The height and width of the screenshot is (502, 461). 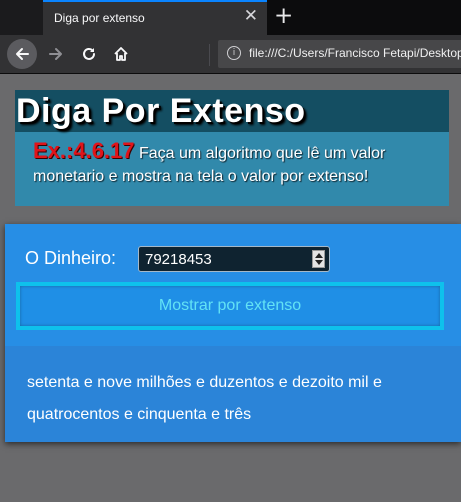 I want to click on arrow-right-icon, so click(x=55, y=54).